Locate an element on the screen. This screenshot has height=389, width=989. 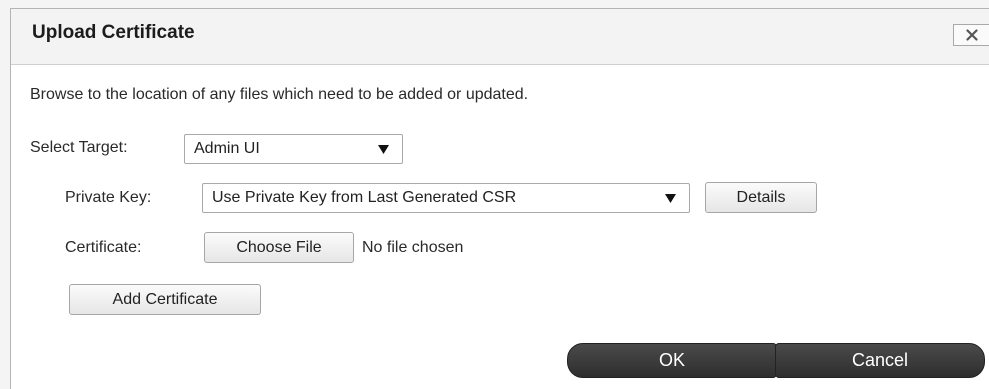
certificate-label: Certificate: is located at coordinates (103, 247).